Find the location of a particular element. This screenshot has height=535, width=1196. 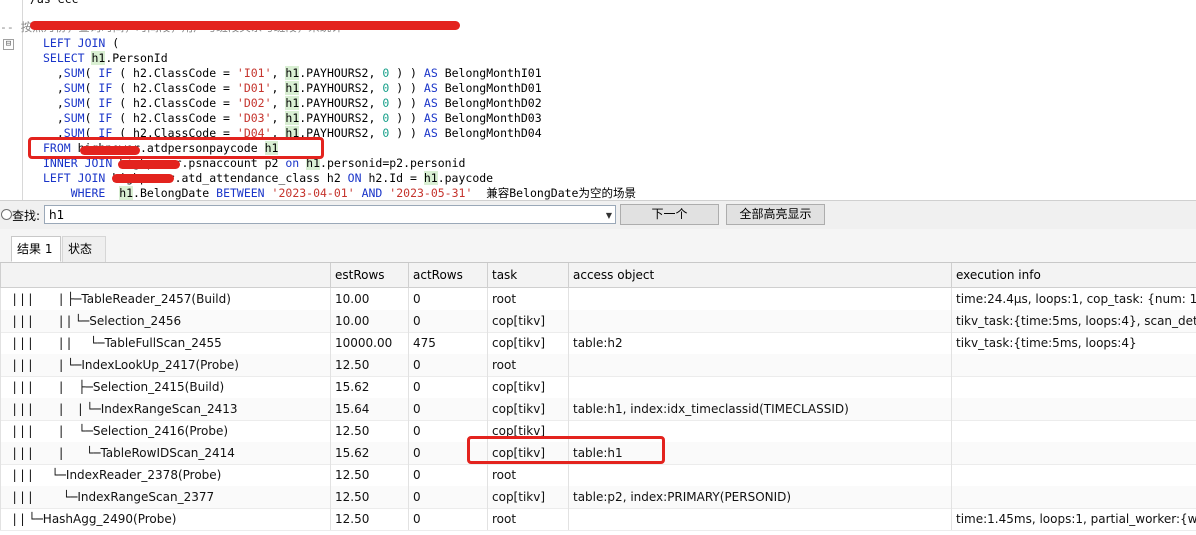

highlight-all-button: 全部高亮显示 is located at coordinates (775, 214).